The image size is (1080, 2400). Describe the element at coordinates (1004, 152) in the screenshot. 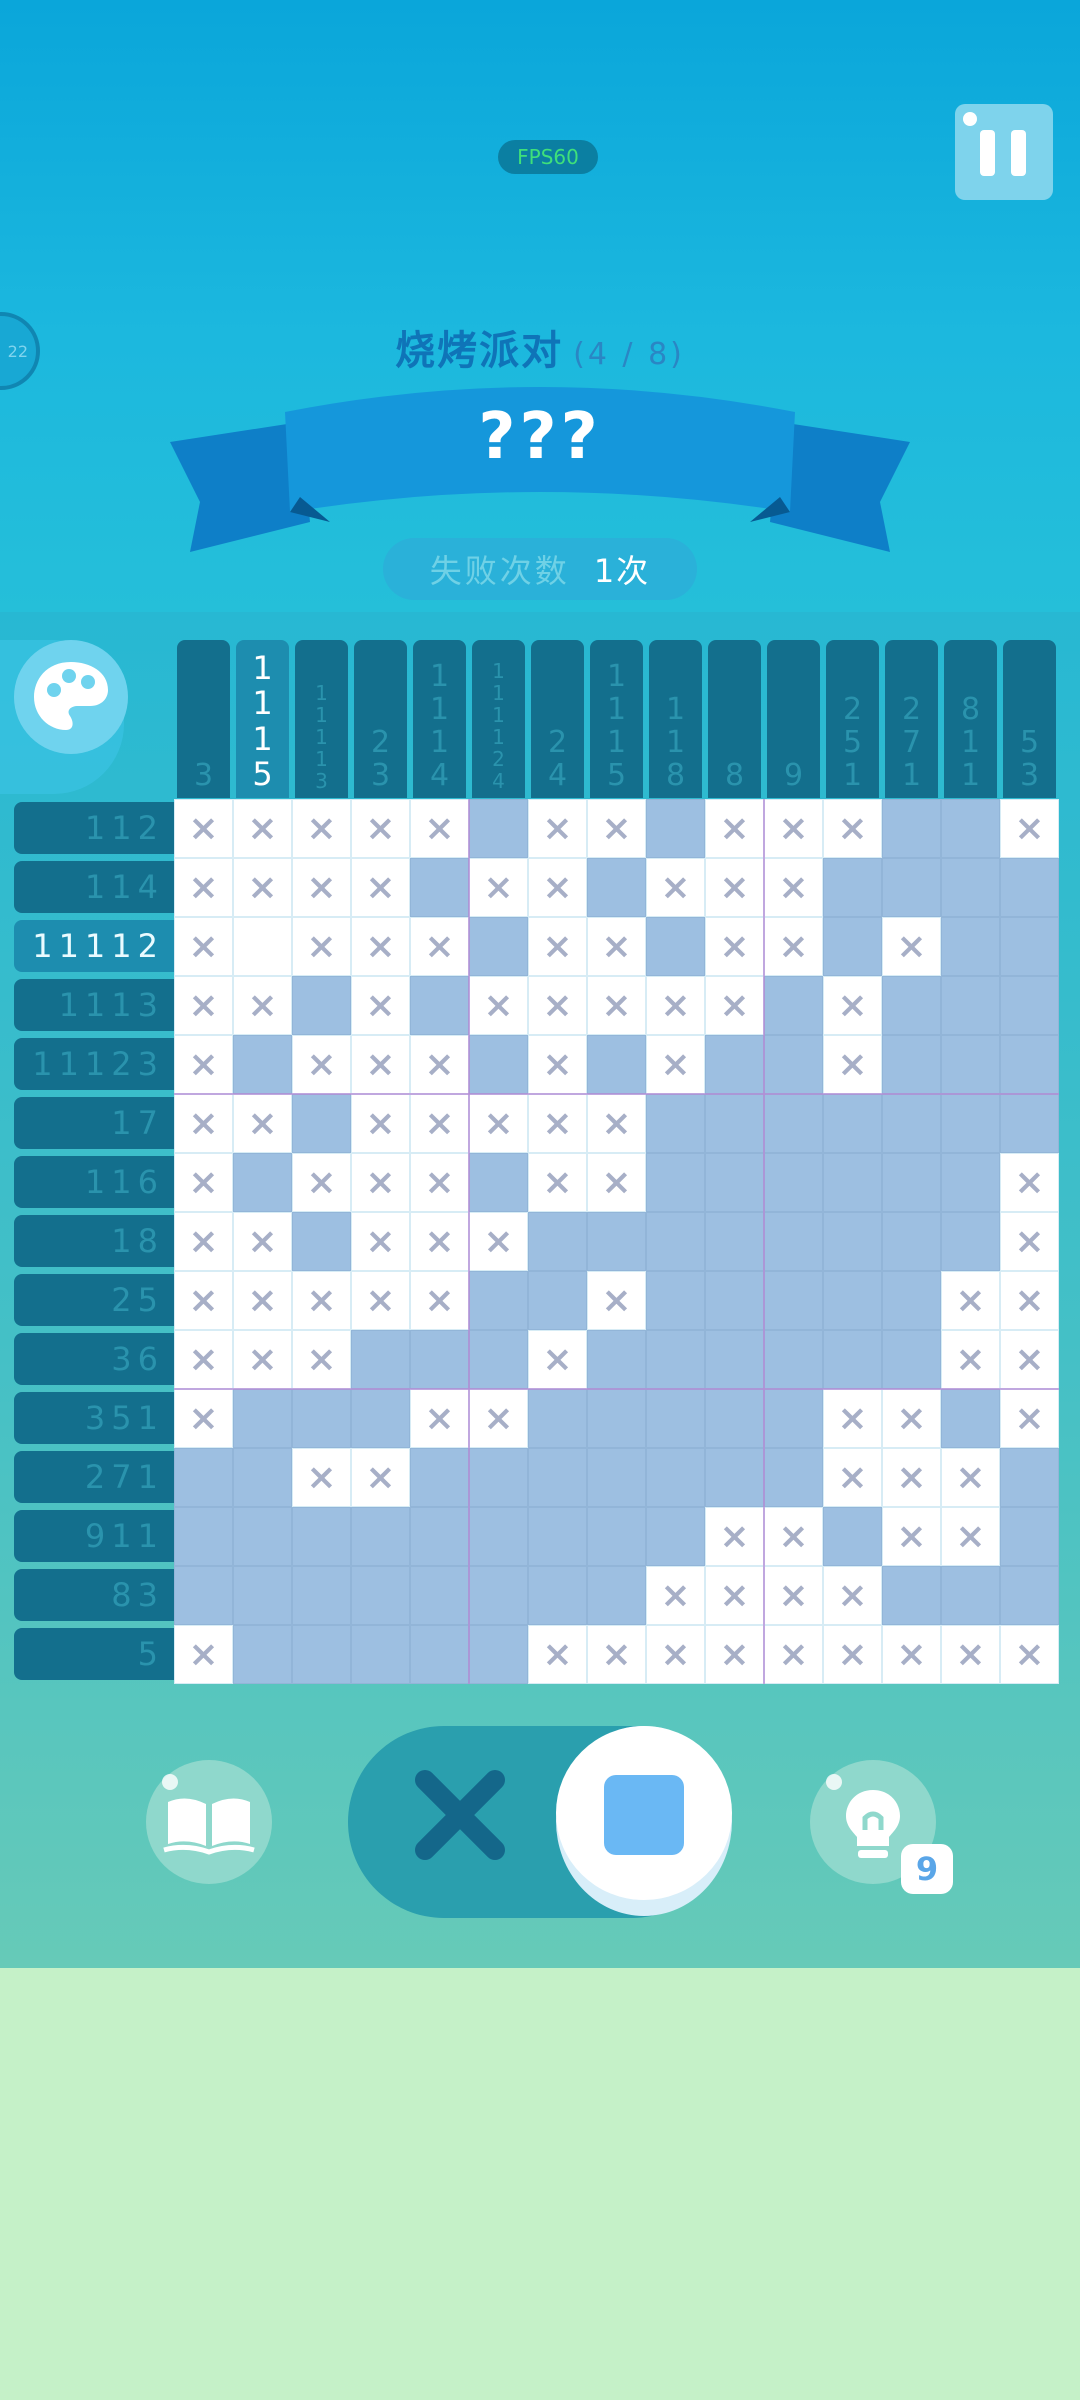

I see `pause-button` at that location.